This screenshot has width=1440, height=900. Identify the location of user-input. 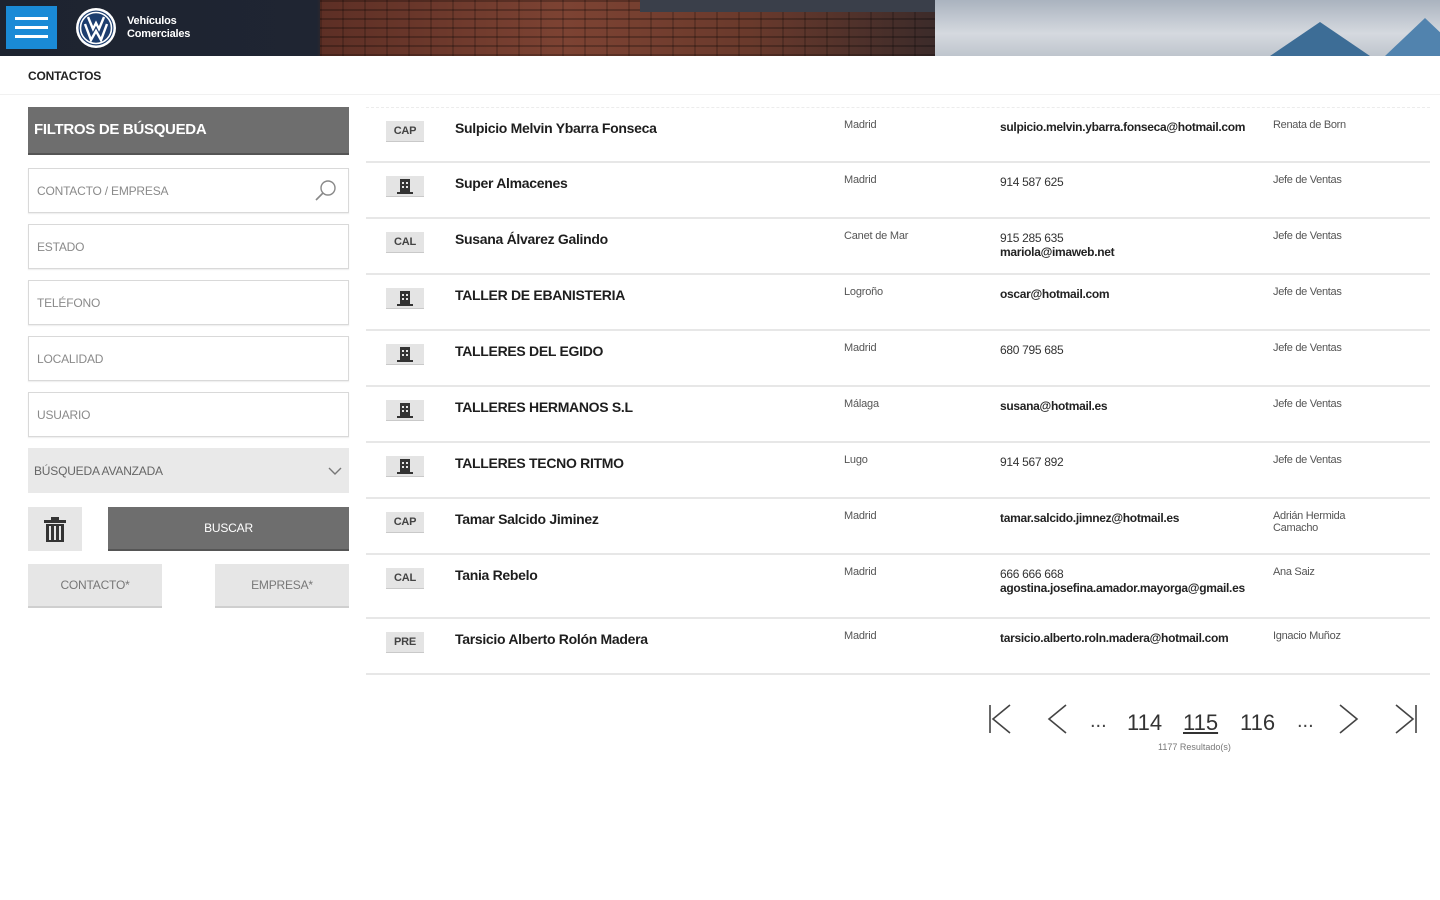
(188, 414).